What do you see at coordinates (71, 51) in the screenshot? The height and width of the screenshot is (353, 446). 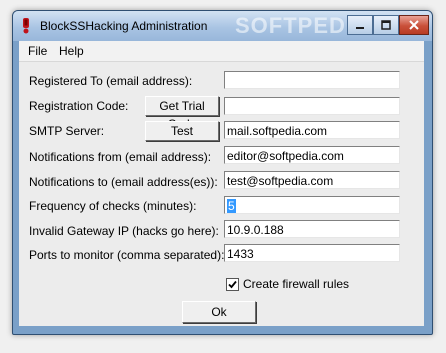 I see `menu-help: Help` at bounding box center [71, 51].